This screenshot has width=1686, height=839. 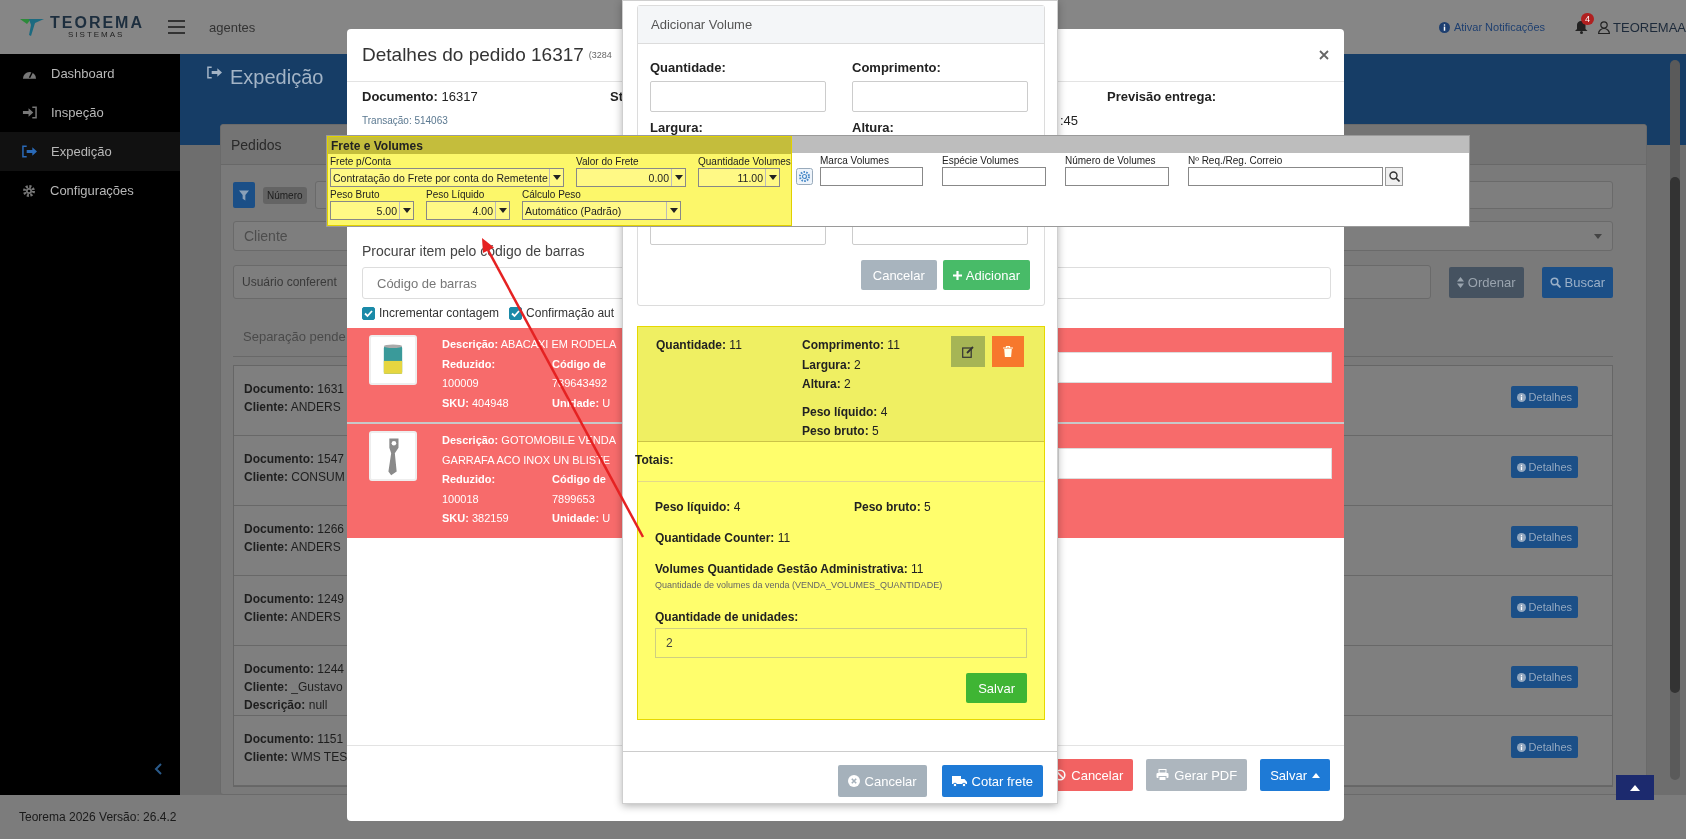 I want to click on order-field: Cliente: _Gustavo, so click(x=293, y=687).